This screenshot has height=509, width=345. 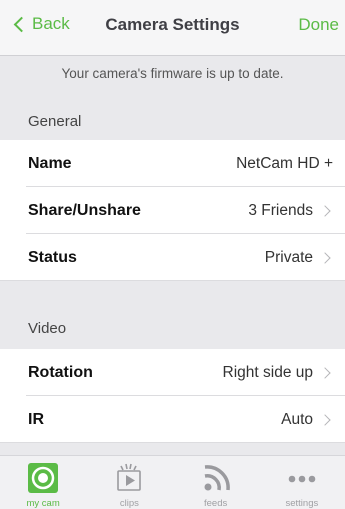 What do you see at coordinates (172, 419) in the screenshot?
I see `settings-row-ir: IR Auto` at bounding box center [172, 419].